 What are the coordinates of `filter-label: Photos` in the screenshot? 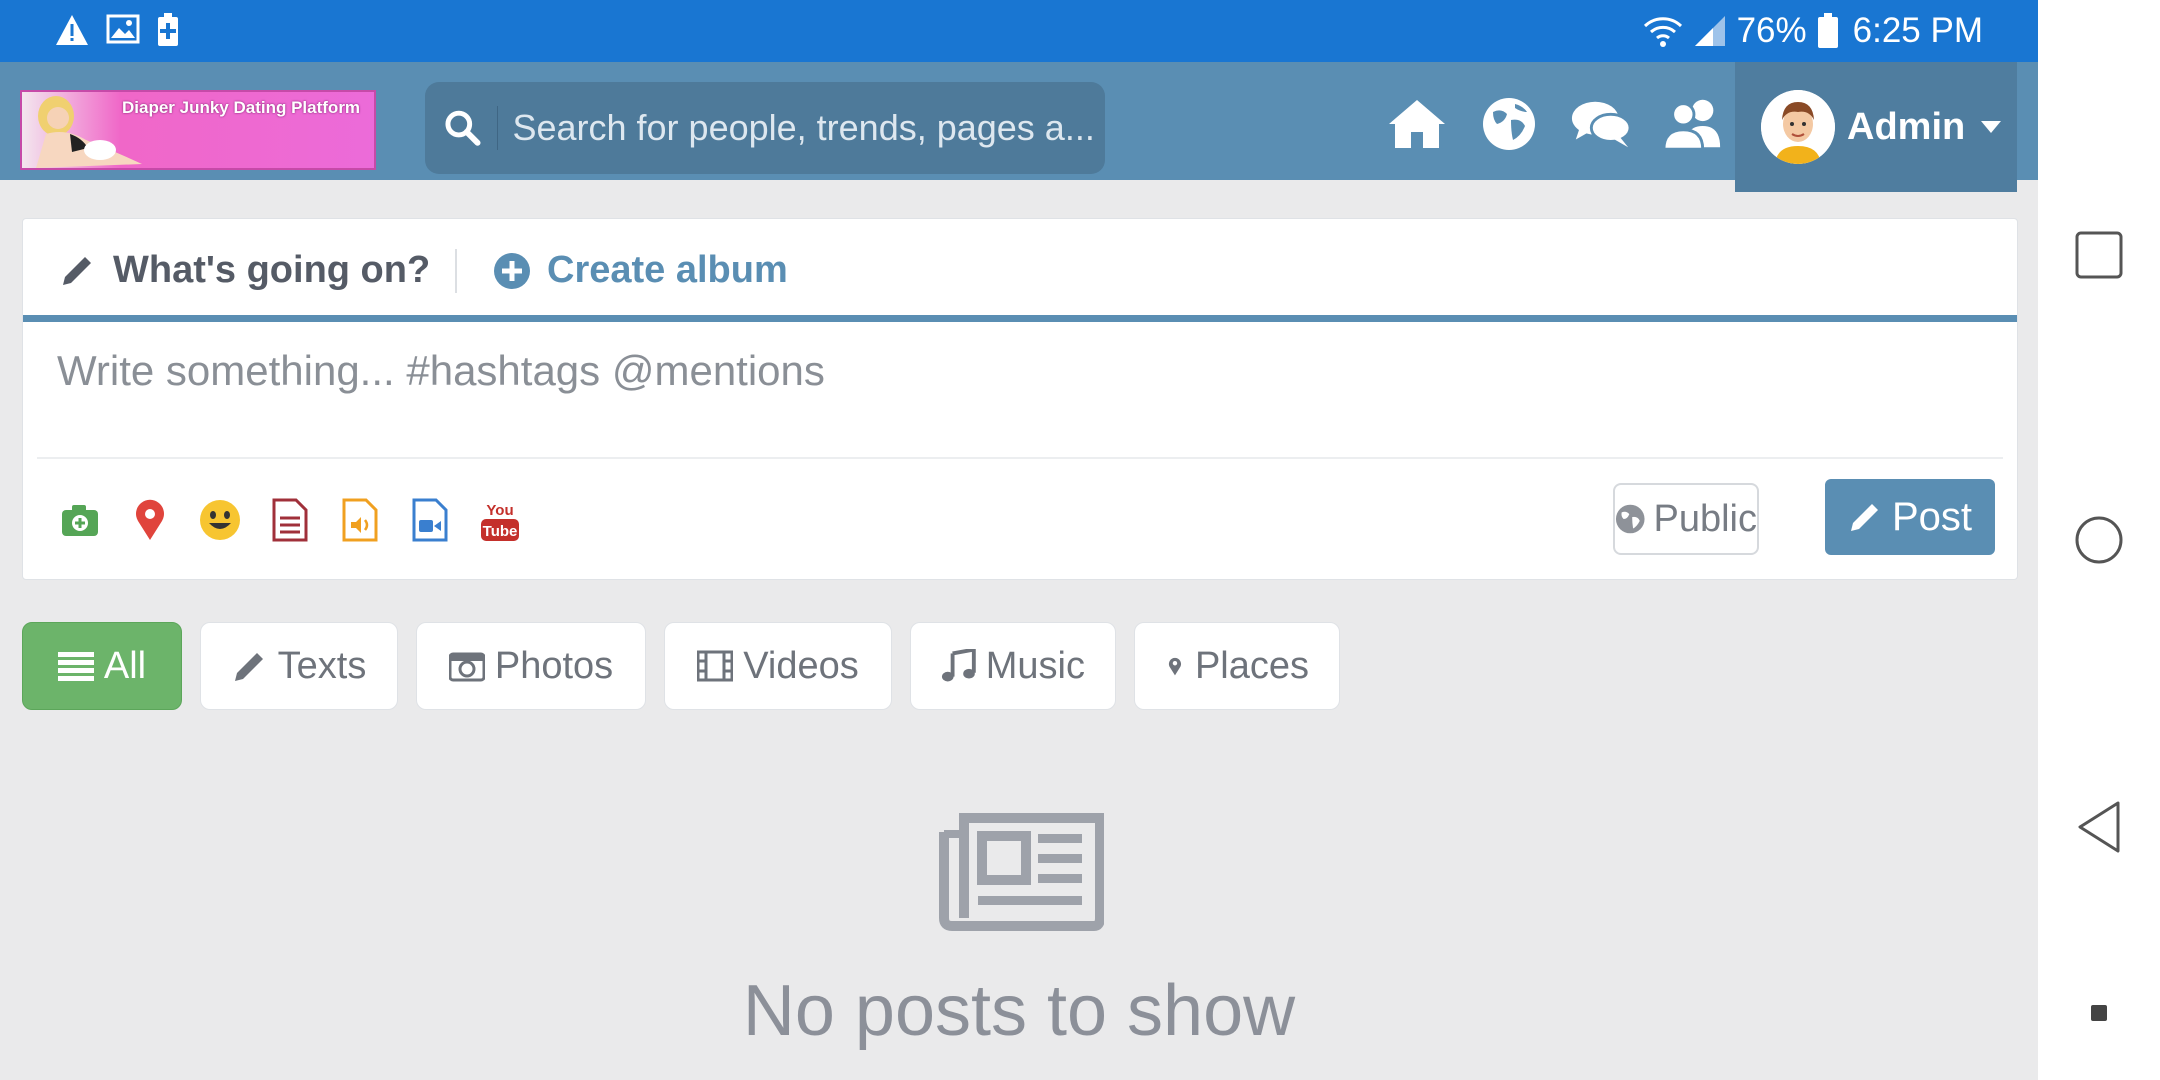 It's located at (554, 665).